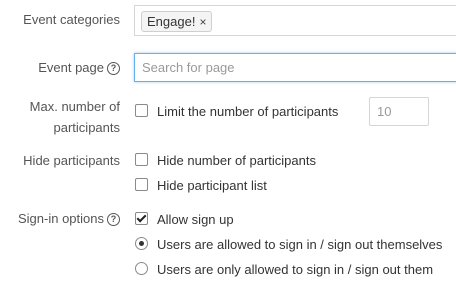 This screenshot has height=286, width=456. I want to click on allow-signup-checkbox, so click(141, 218).